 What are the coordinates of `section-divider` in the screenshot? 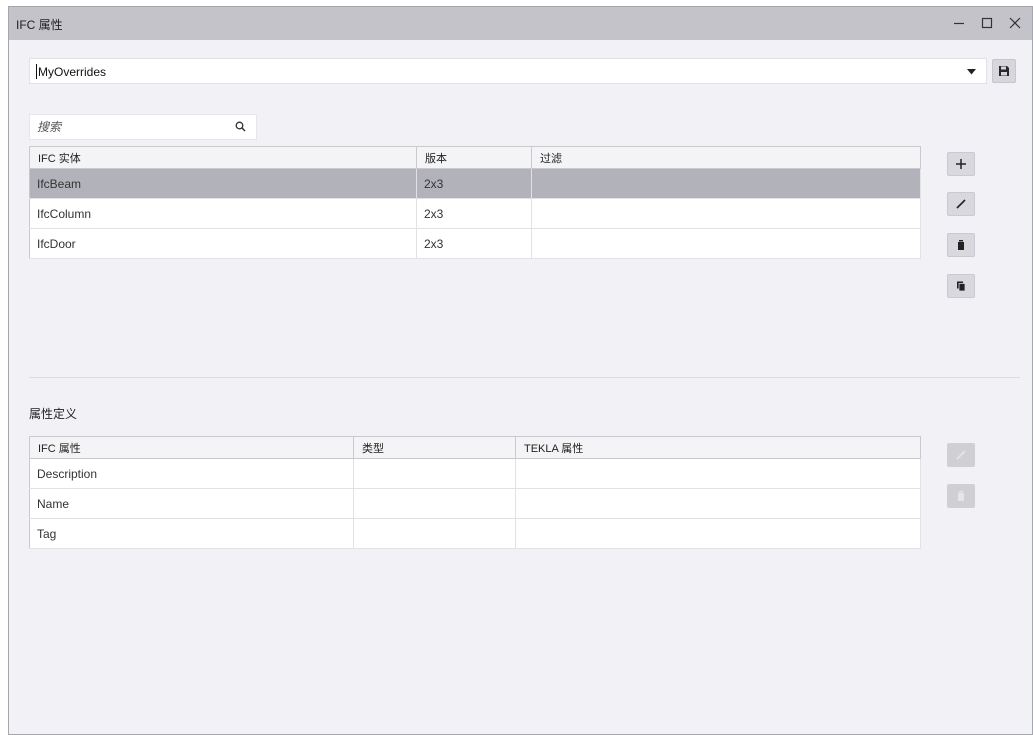 It's located at (524, 377).